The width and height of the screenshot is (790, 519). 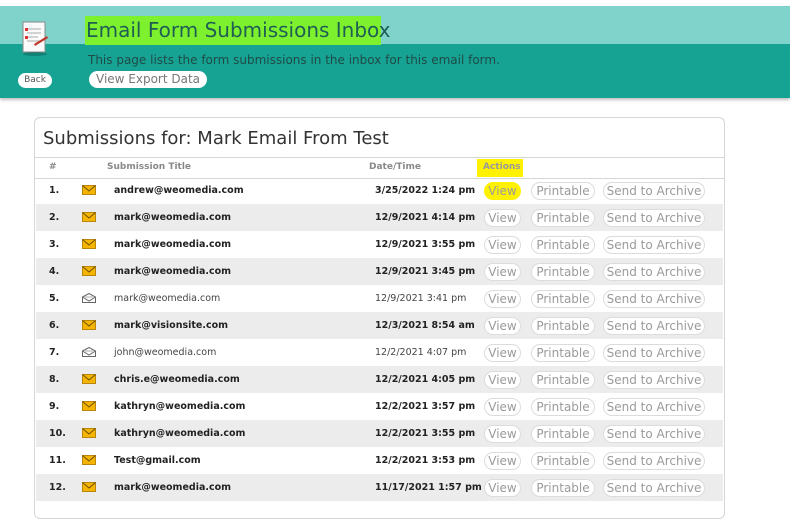 What do you see at coordinates (35, 38) in the screenshot?
I see `form-document-icon` at bounding box center [35, 38].